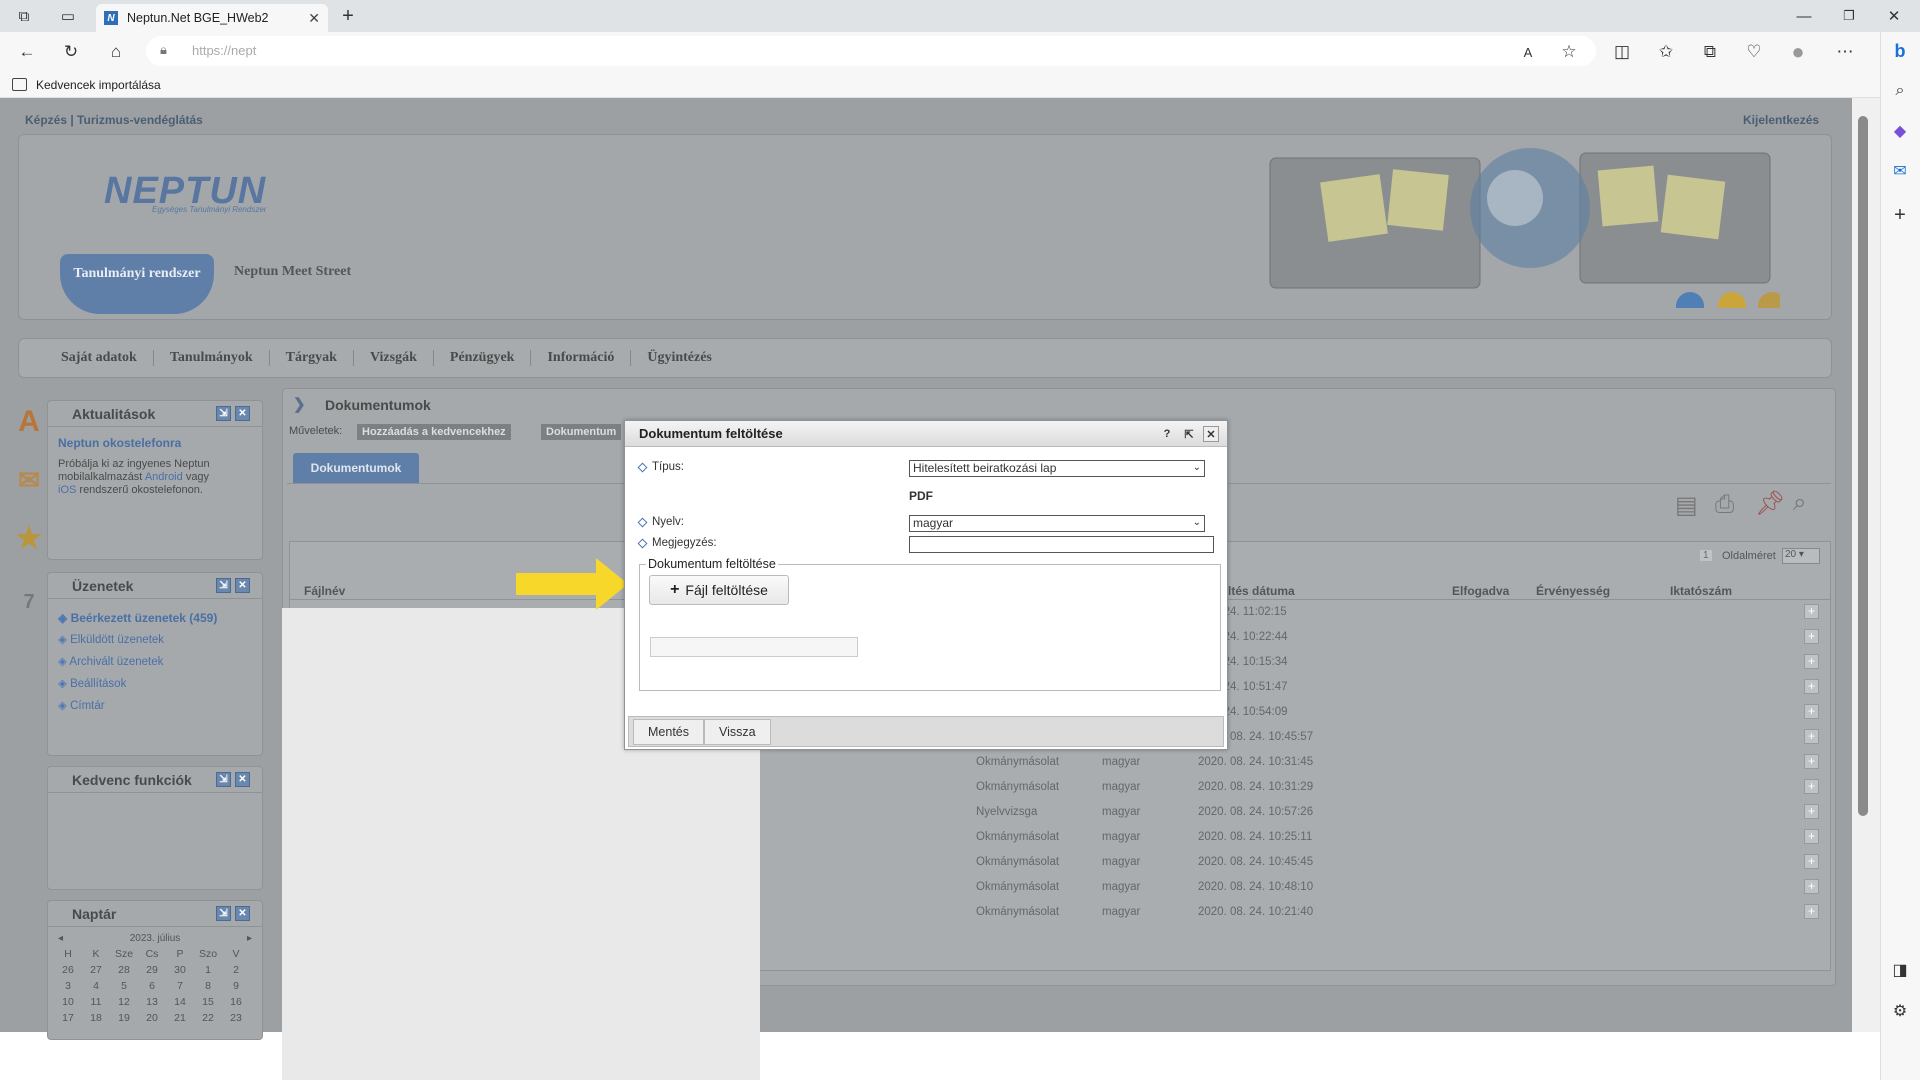 The image size is (1920, 1080). I want to click on read-aloud-icon: A, so click(1528, 52).